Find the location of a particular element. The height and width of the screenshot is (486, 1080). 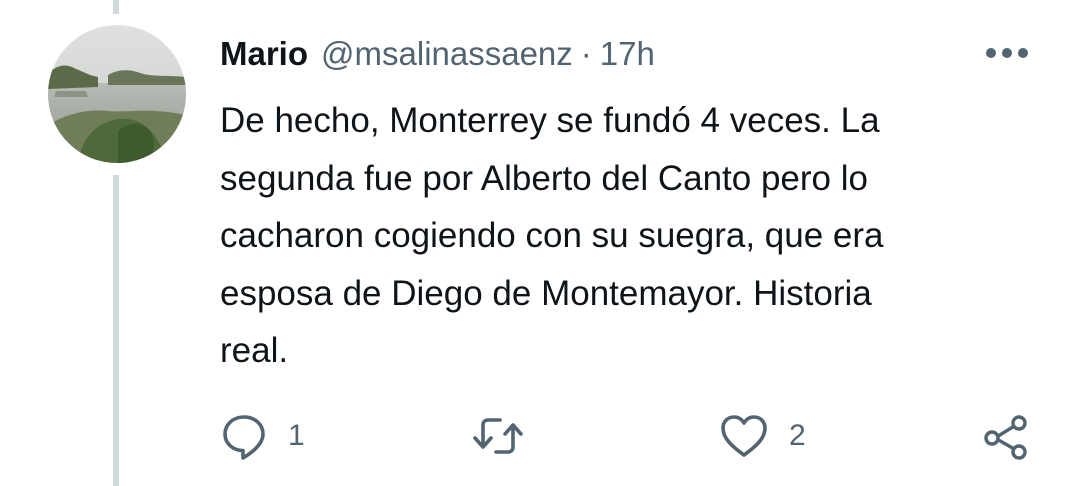

reply-icon is located at coordinates (244, 437).